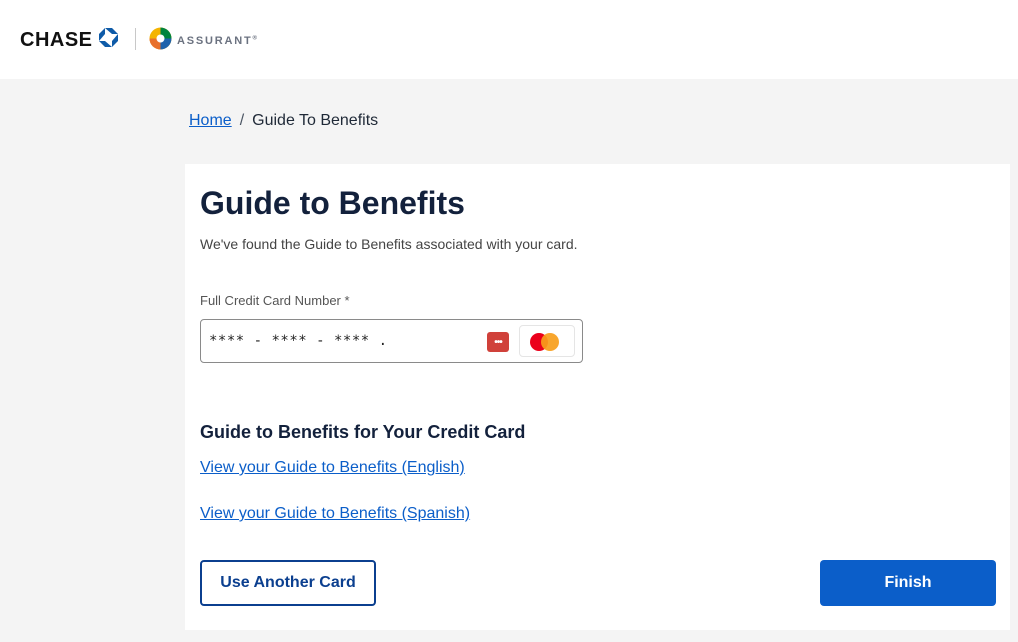 The height and width of the screenshot is (642, 1018). I want to click on chase-logo: CHASE, so click(69, 40).